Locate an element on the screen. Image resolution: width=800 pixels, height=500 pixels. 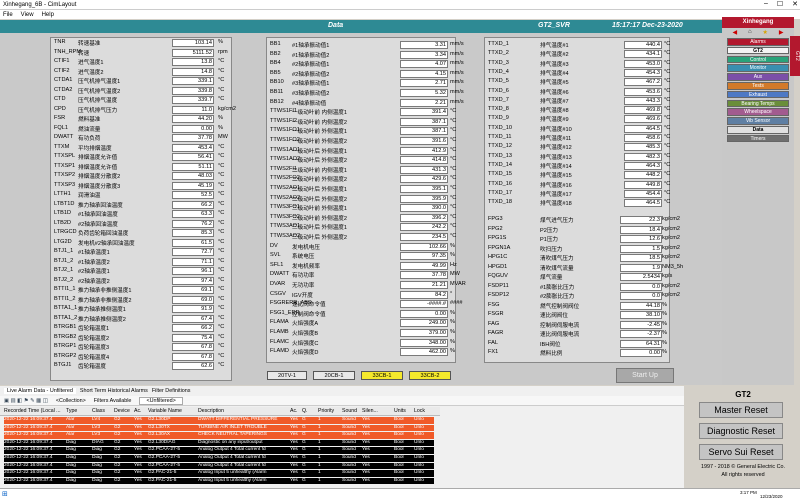
point-val: 469.6 is located at coordinates (643, 119).